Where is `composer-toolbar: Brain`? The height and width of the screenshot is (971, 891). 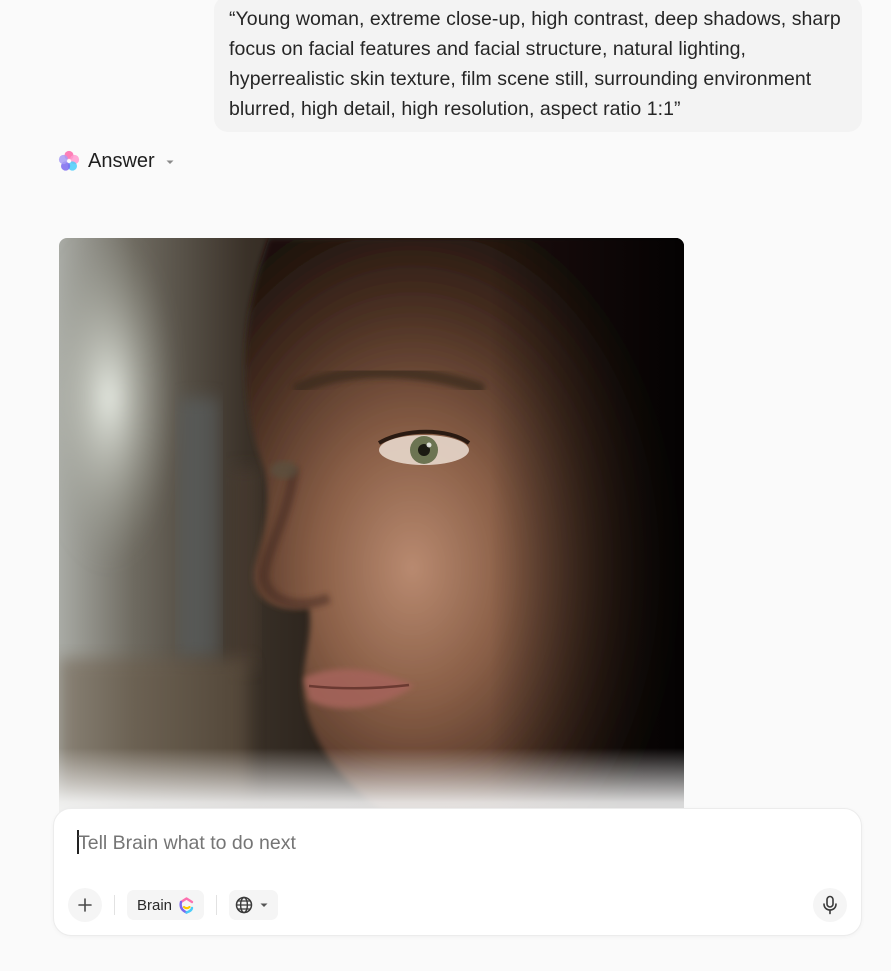
composer-toolbar: Brain is located at coordinates (173, 905).